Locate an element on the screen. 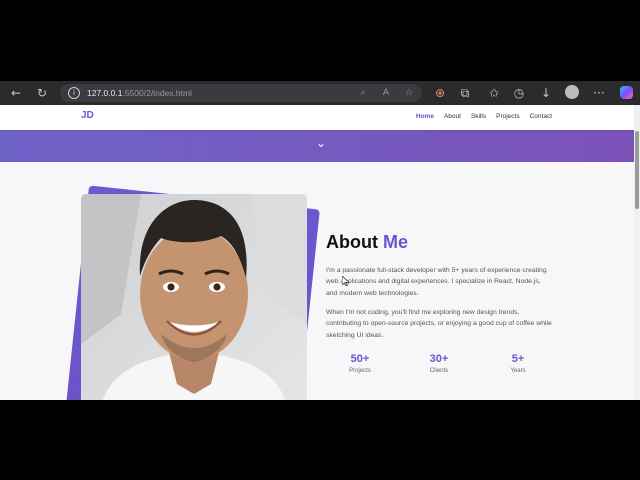 This screenshot has width=640, height=480. profile-icon is located at coordinates (572, 92).